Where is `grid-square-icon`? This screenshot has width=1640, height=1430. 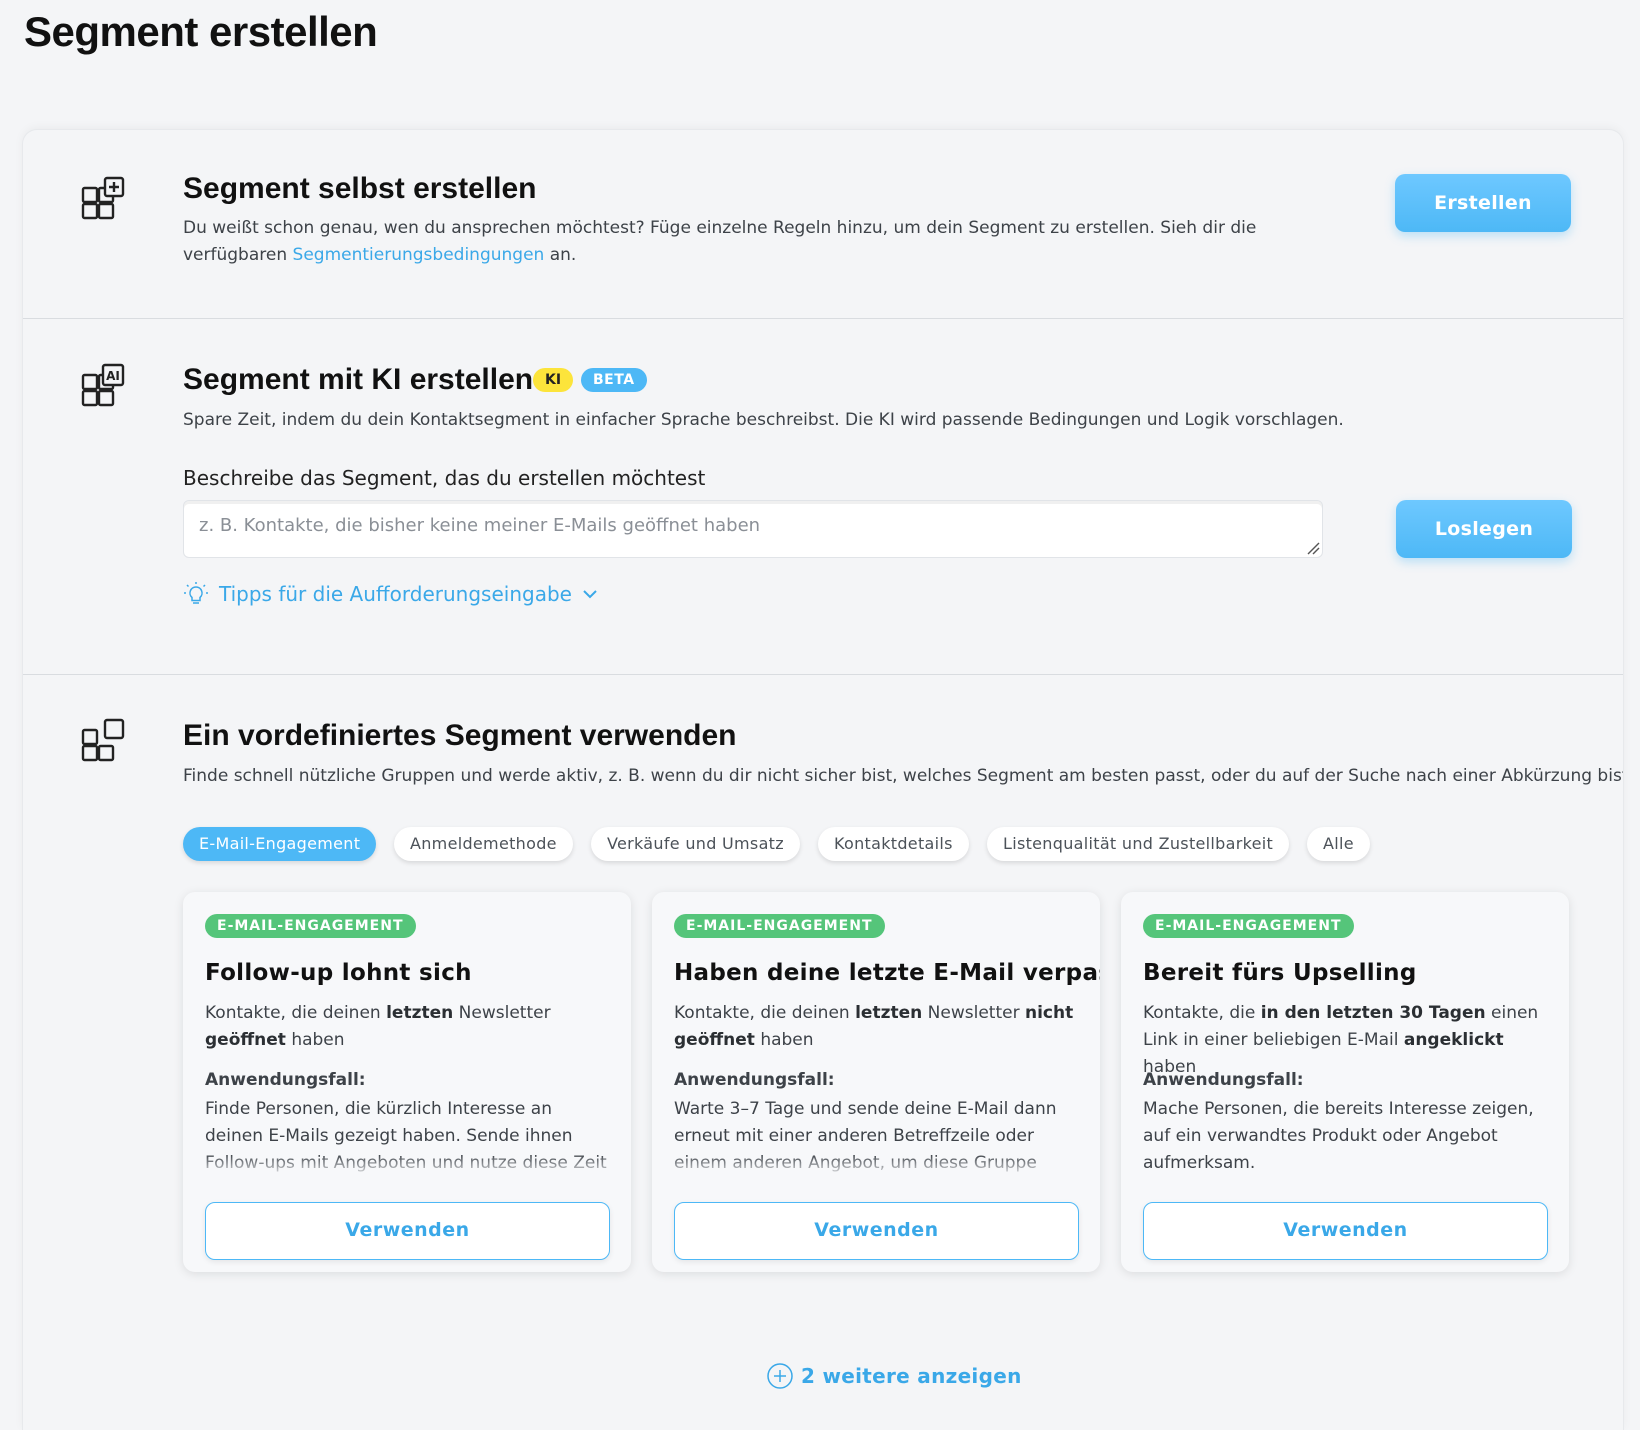 grid-square-icon is located at coordinates (103, 740).